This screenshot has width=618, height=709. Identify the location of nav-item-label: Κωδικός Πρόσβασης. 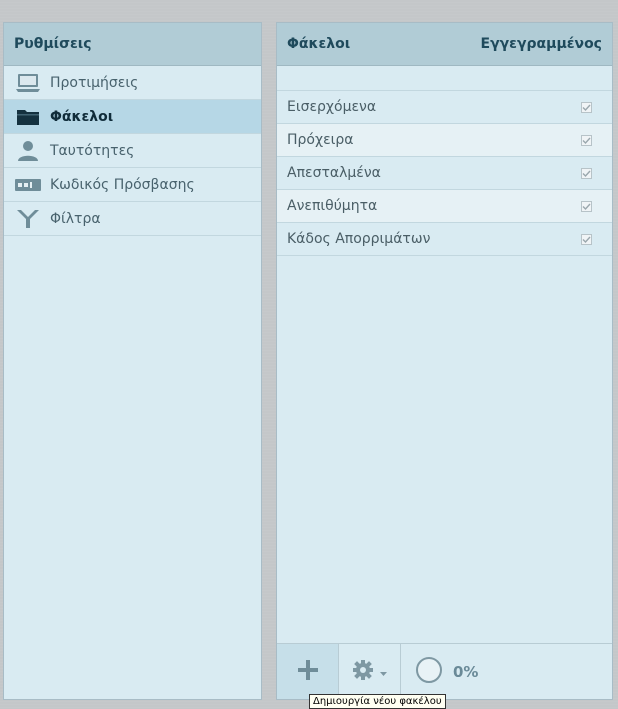
(122, 184).